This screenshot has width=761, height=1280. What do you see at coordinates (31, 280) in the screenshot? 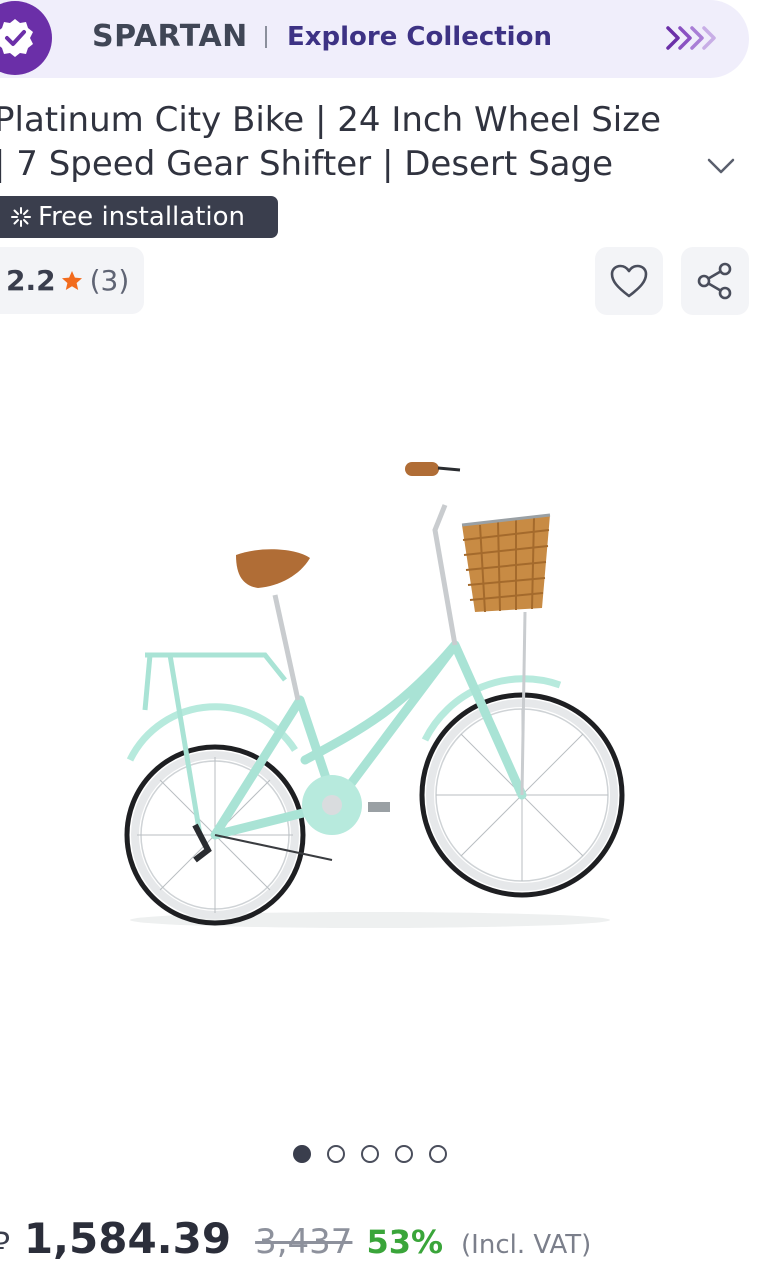
I see `rating-value: 2.2` at bounding box center [31, 280].